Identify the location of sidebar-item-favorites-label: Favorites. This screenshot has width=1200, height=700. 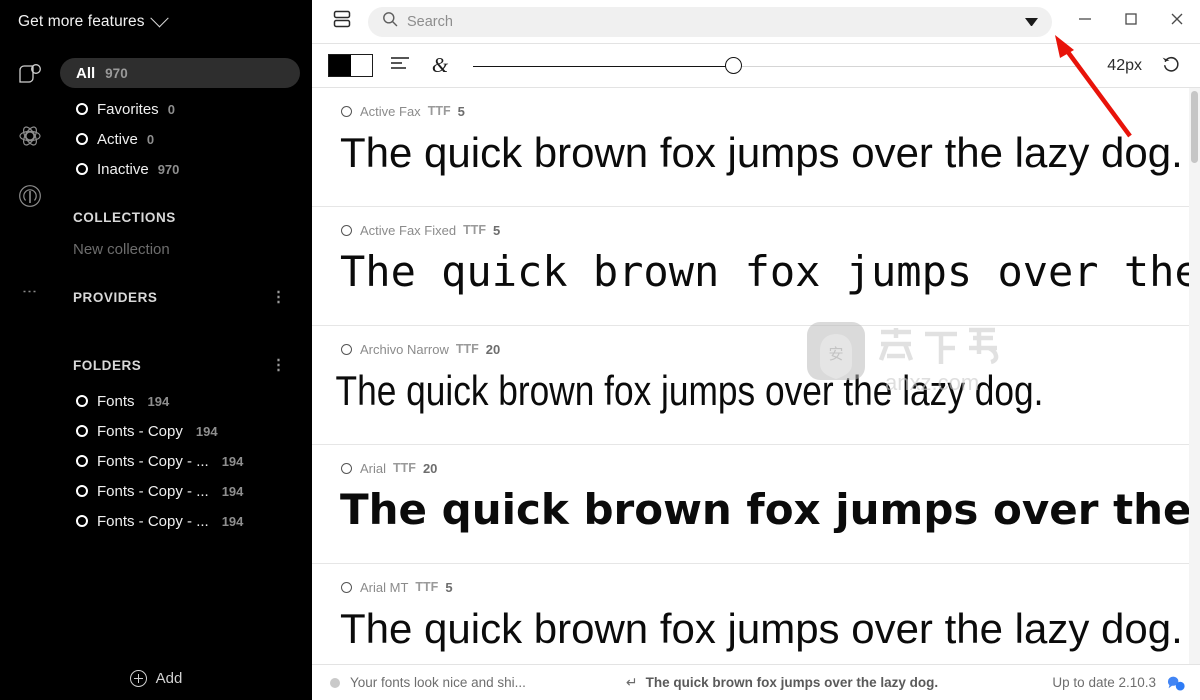
(128, 109).